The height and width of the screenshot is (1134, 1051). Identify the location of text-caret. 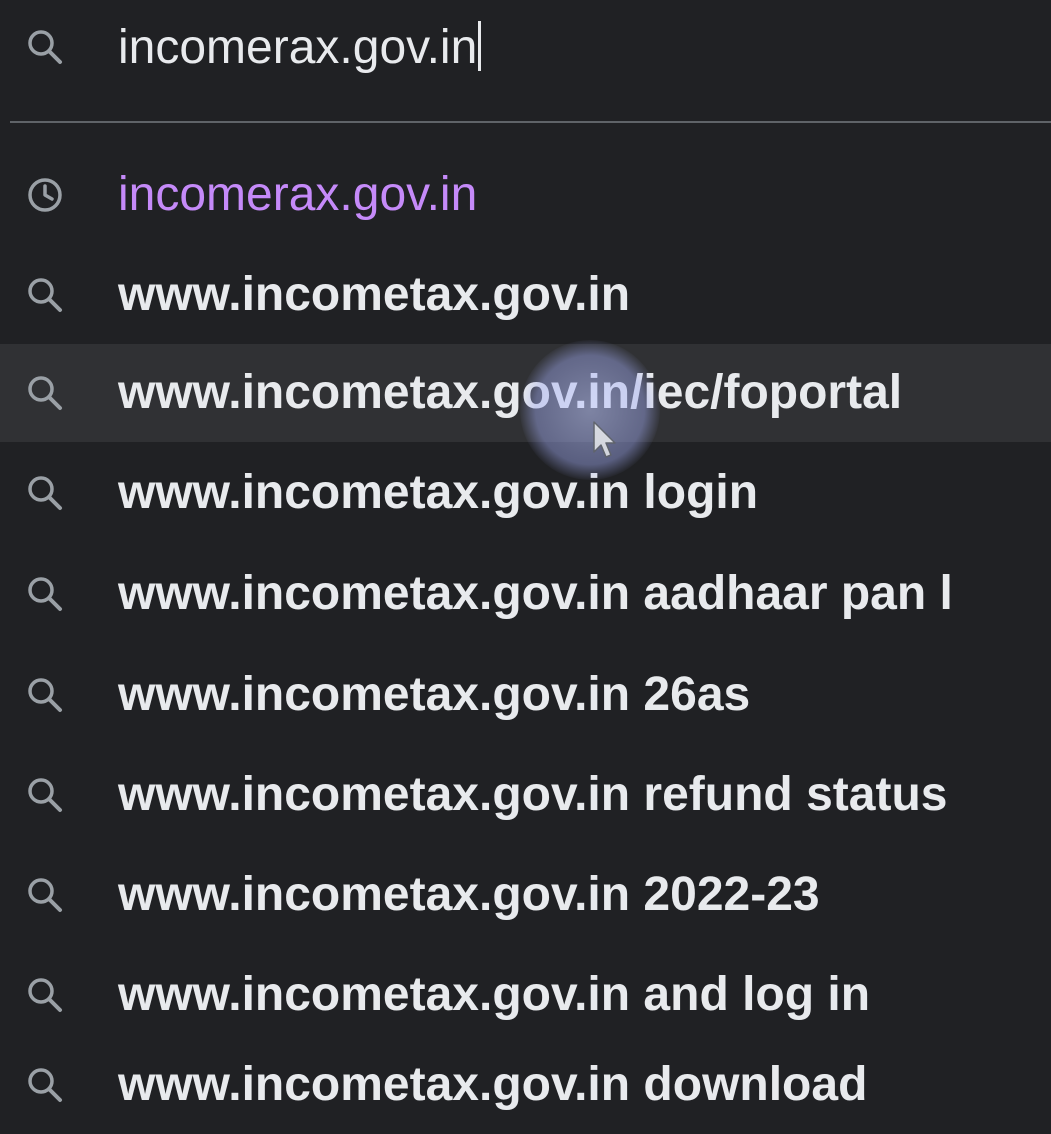
(480, 46).